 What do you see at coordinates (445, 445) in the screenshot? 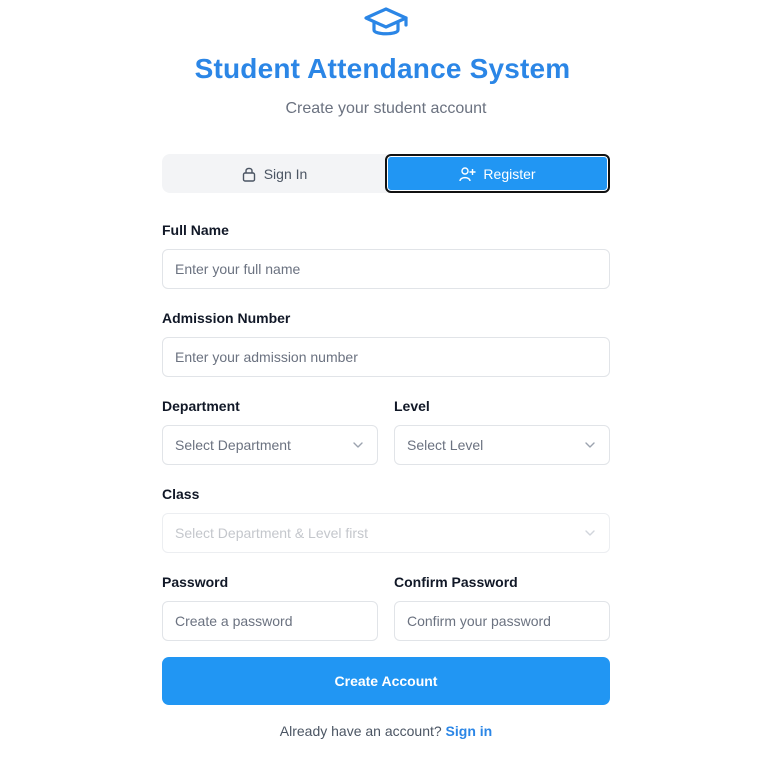
I see `level-select-value: Select Level` at bounding box center [445, 445].